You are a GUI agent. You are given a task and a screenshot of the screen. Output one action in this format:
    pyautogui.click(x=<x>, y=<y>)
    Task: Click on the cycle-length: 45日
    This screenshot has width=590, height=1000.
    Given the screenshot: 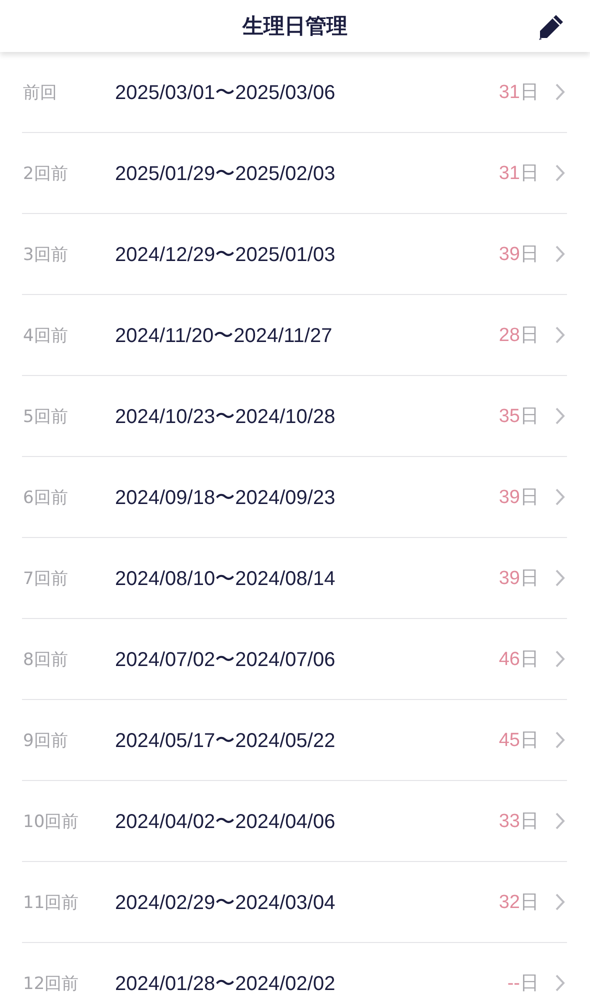 What is the action you would take?
    pyautogui.click(x=518, y=741)
    